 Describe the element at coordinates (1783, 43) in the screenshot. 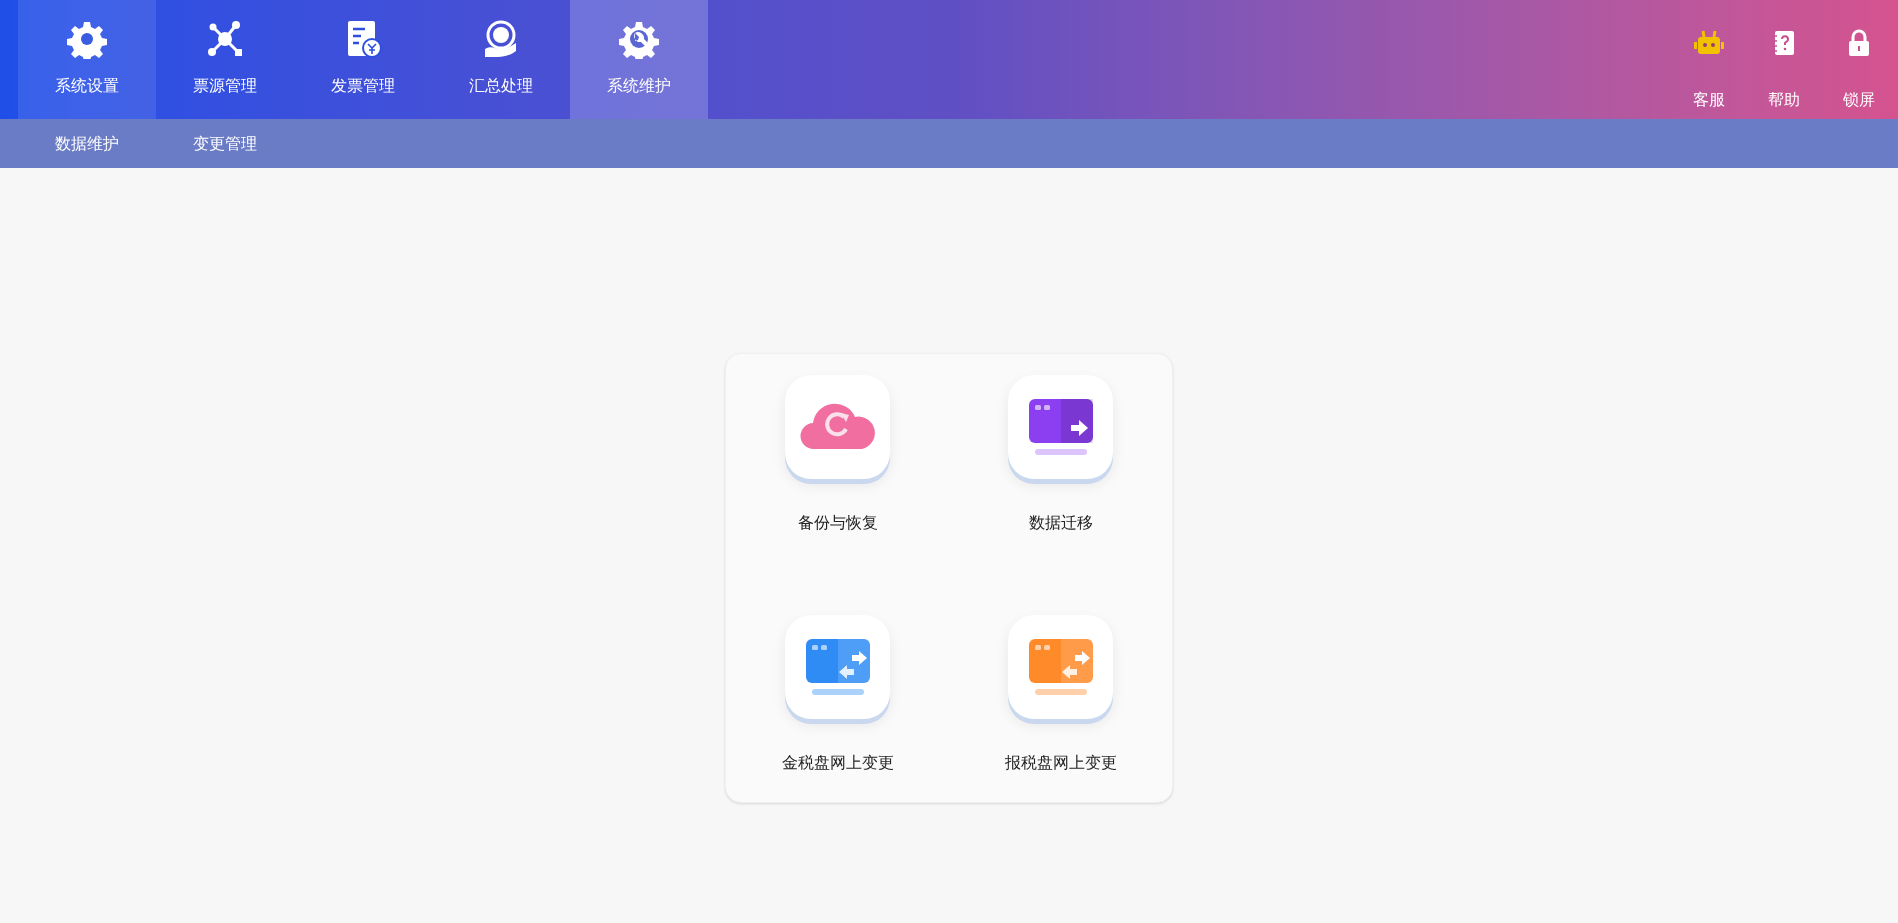

I see `help-notebook-icon` at that location.